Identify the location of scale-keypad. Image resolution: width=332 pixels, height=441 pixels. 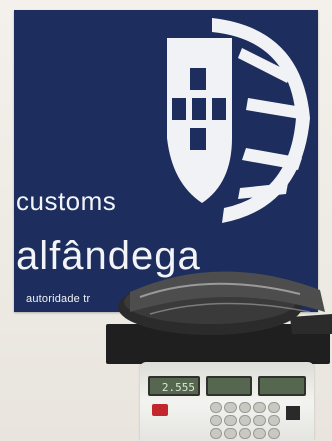
(245, 420).